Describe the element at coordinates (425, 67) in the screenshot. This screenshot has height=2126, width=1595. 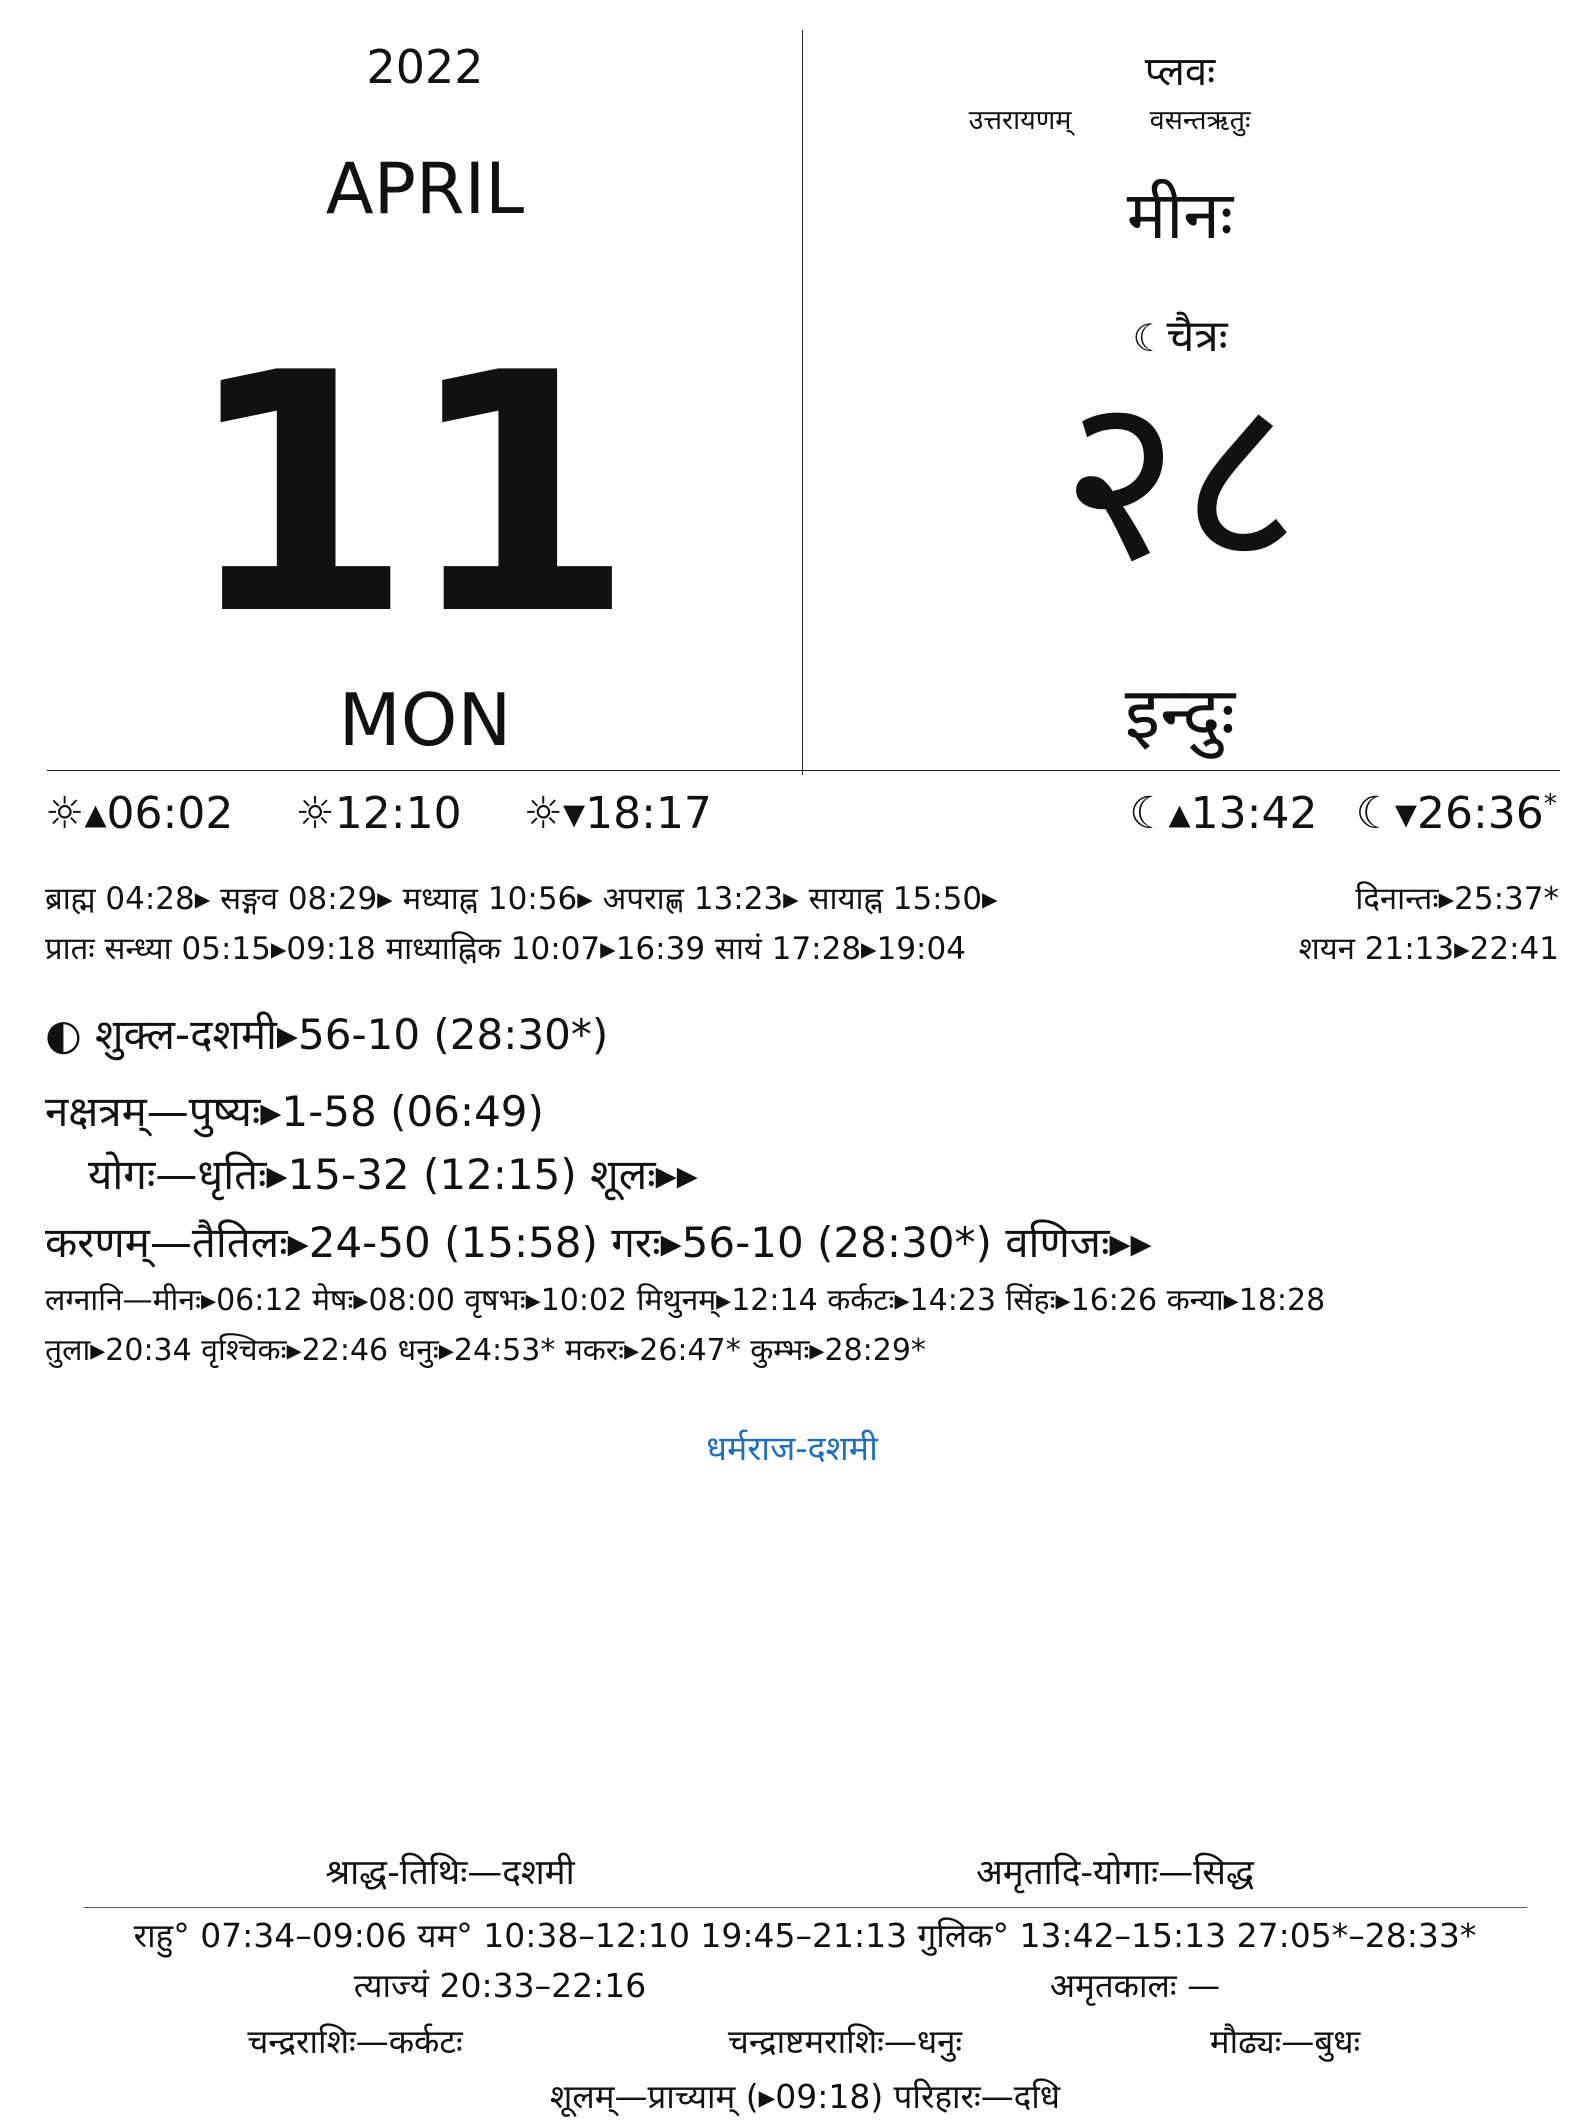
I see `gregorian-year: 2022` at that location.